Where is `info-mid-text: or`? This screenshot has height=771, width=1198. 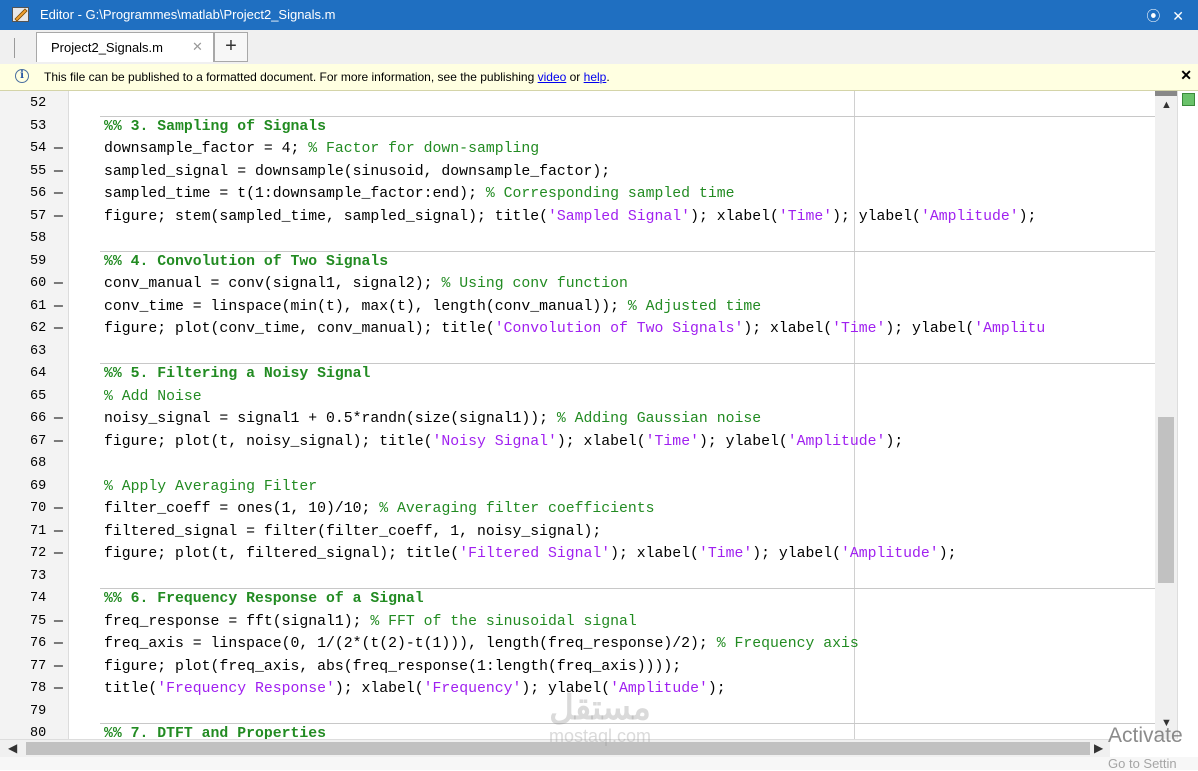
info-mid-text: or is located at coordinates (575, 77).